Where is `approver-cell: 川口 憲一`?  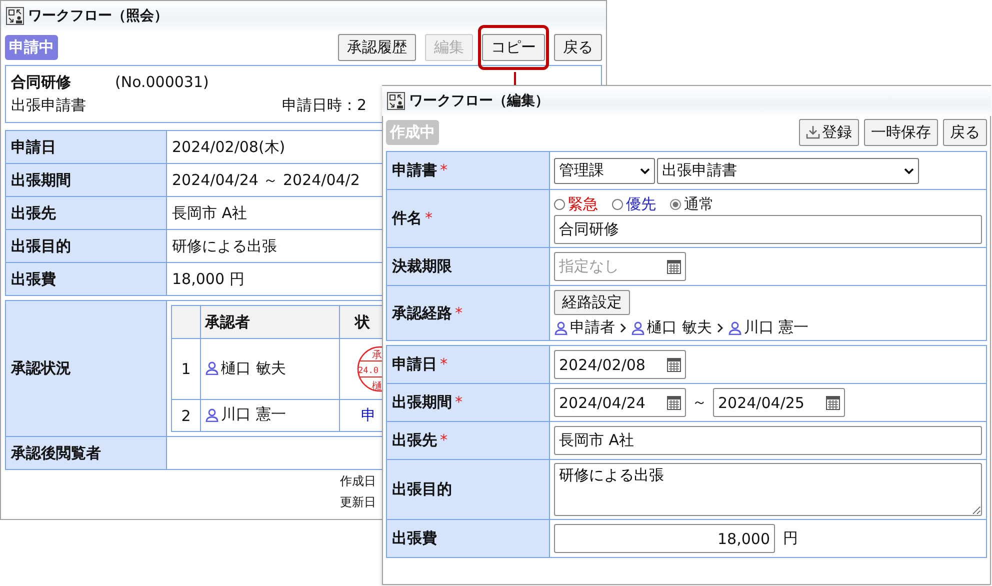 approver-cell: 川口 憲一 is located at coordinates (270, 416).